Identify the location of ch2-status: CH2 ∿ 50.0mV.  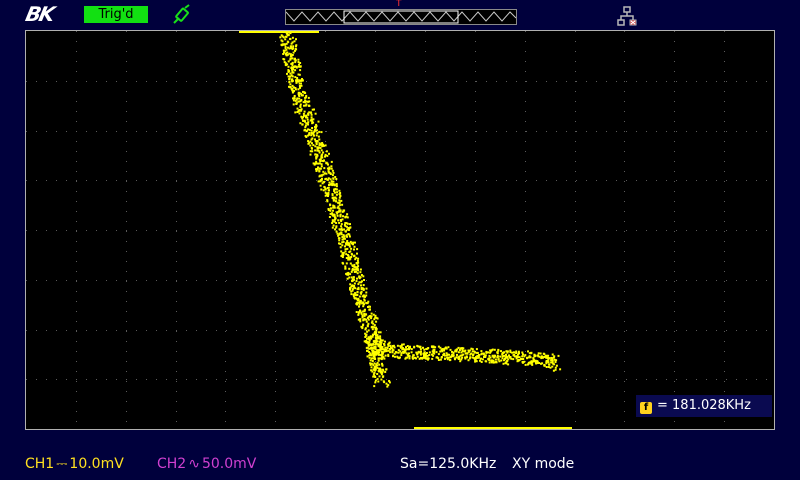
(206, 464).